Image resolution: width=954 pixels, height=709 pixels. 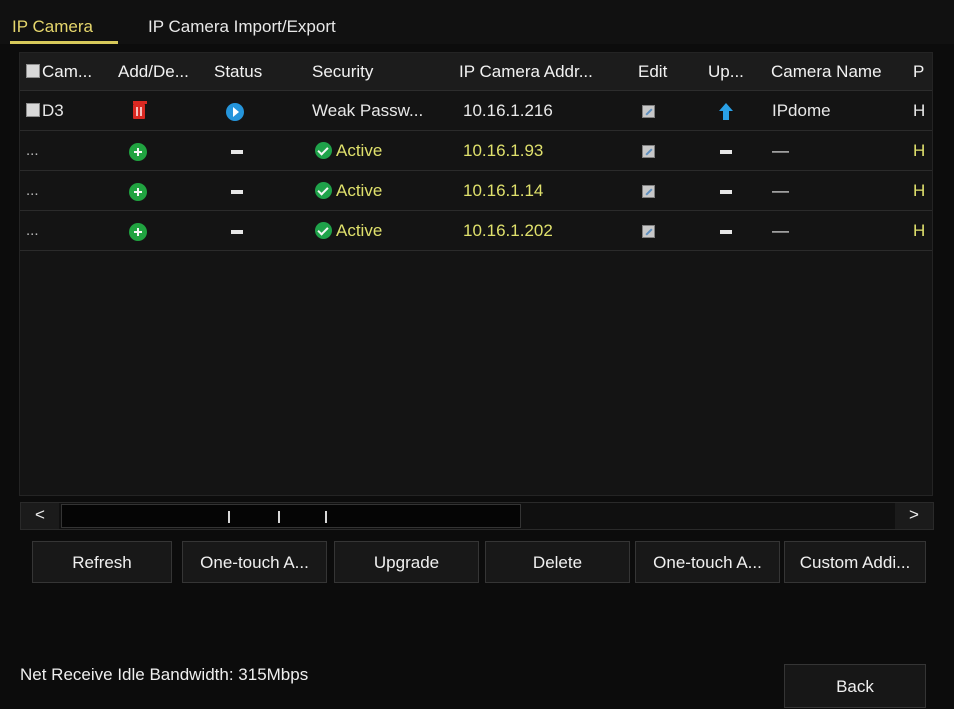 I want to click on tab-bar: IP Camera IP Camera Import/Export, so click(x=477, y=22).